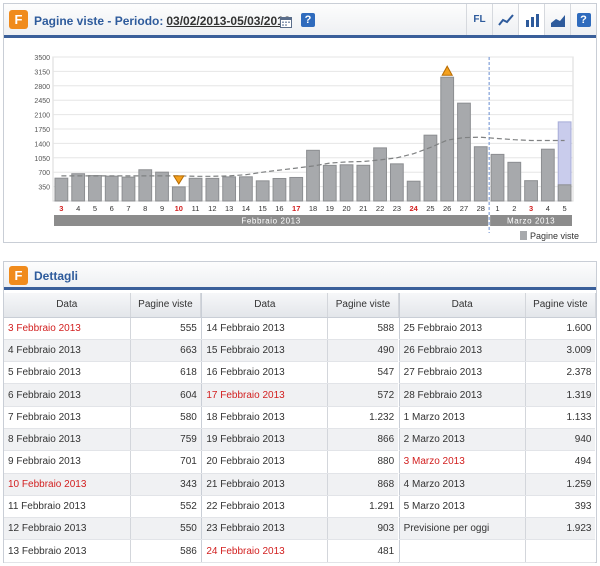 This screenshot has width=600, height=566. I want to click on views-cell: 1.291, so click(363, 507).